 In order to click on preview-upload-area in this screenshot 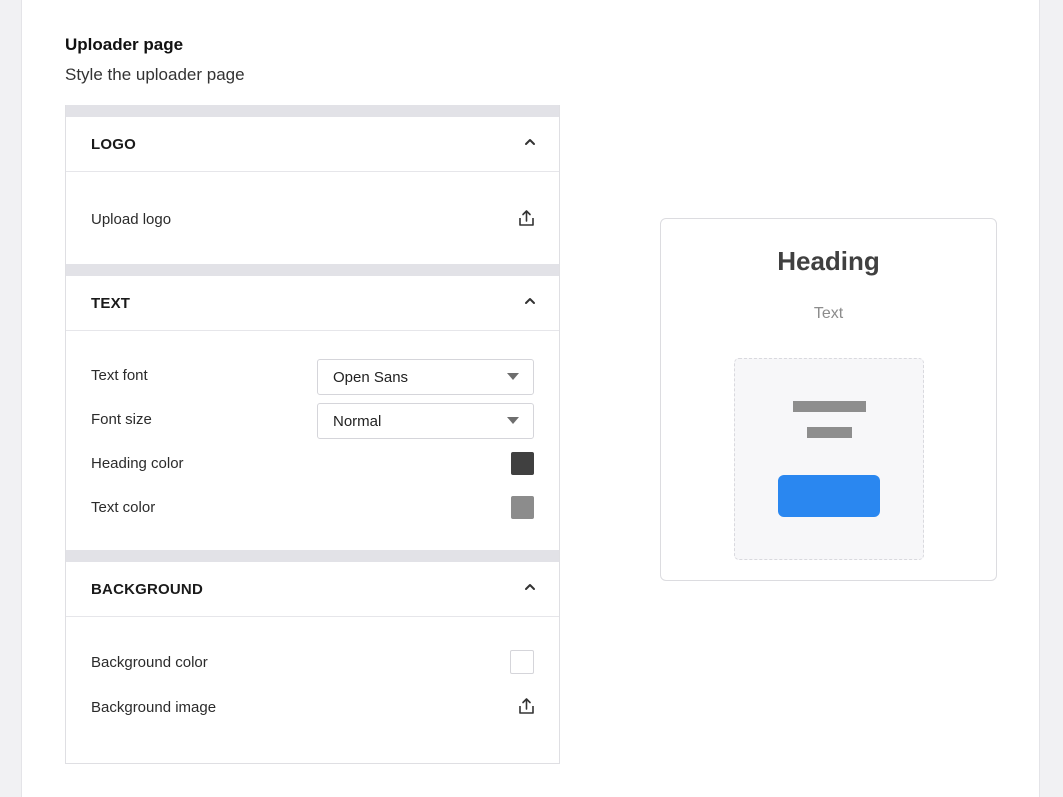, I will do `click(829, 459)`.